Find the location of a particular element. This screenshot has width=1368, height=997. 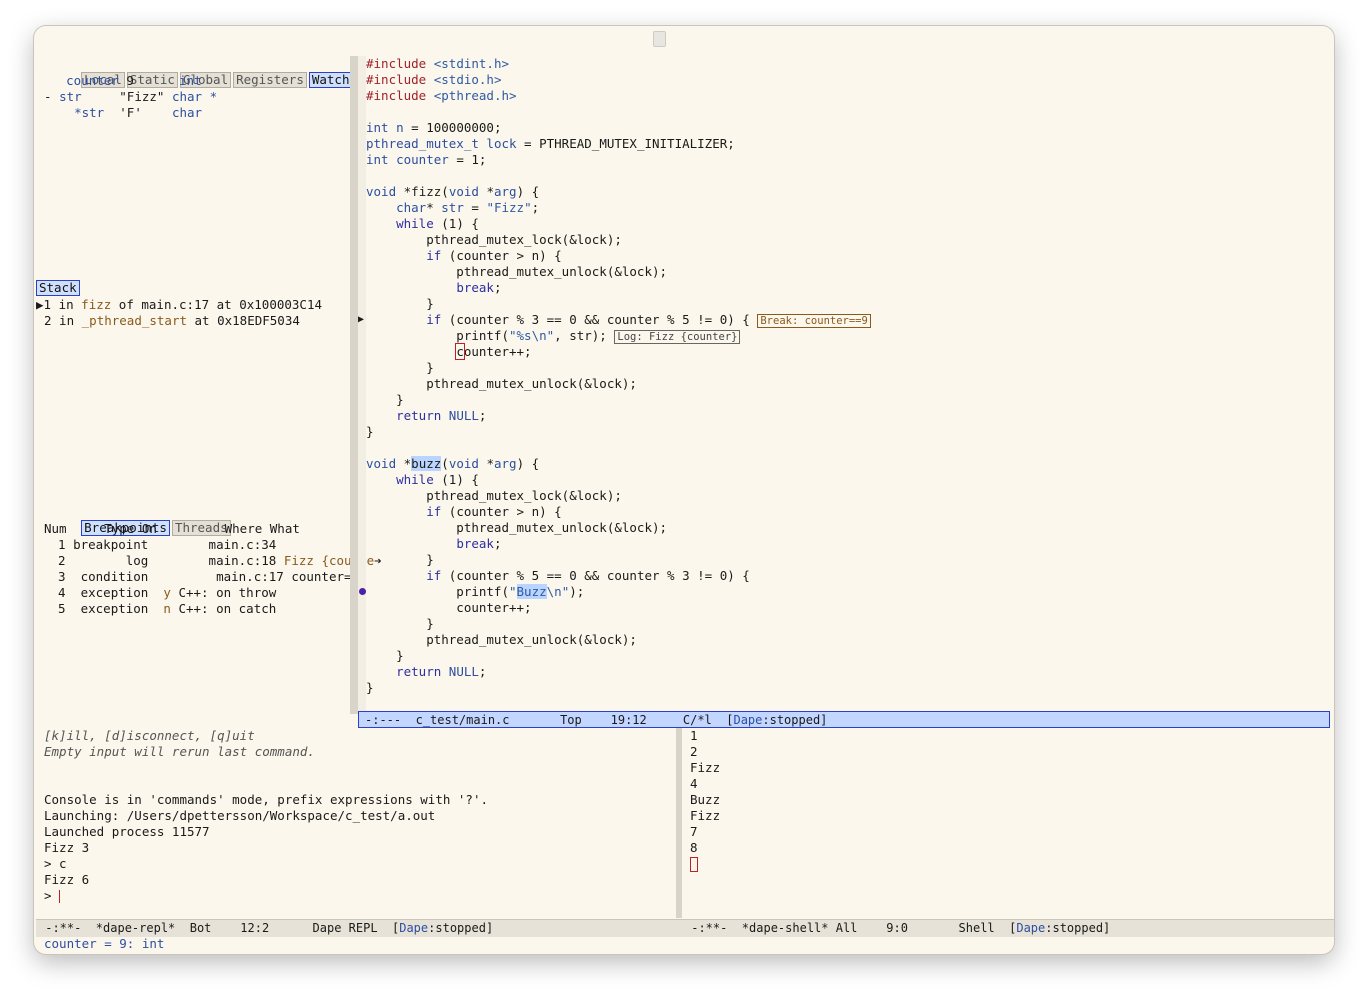

tab-registers: Registers is located at coordinates (270, 80).